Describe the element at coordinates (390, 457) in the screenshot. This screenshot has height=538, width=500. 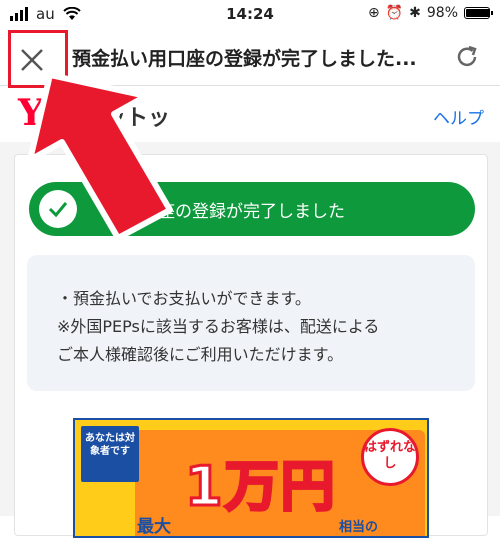
I see `no-miss-stamp: はずれなし` at that location.